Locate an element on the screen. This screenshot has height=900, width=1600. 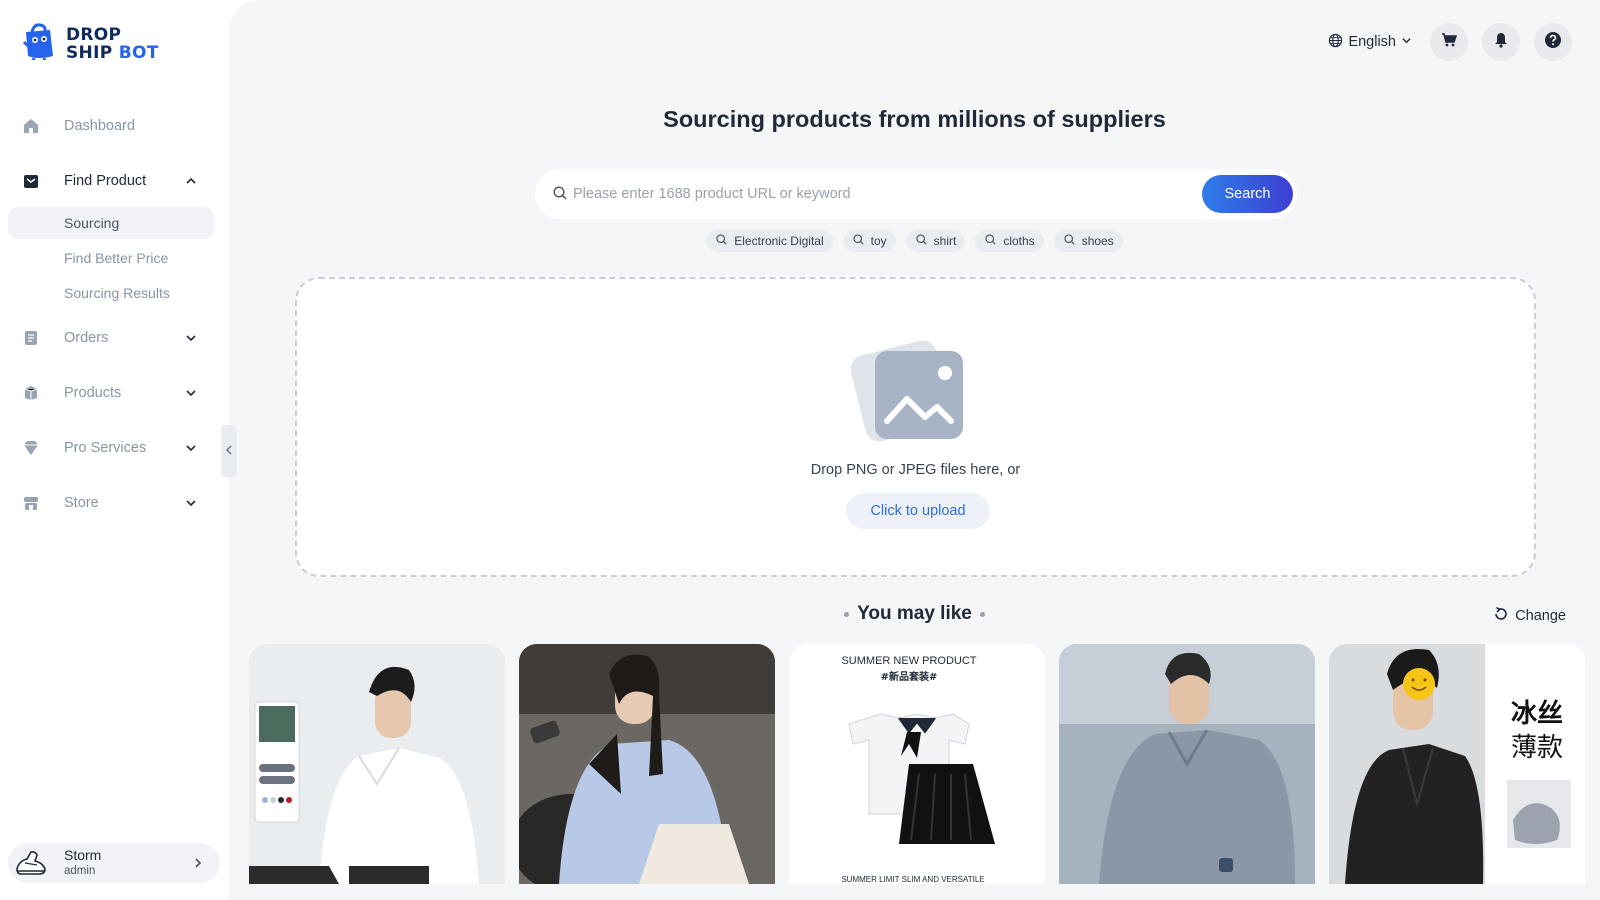
notifications-button is located at coordinates (1501, 42).